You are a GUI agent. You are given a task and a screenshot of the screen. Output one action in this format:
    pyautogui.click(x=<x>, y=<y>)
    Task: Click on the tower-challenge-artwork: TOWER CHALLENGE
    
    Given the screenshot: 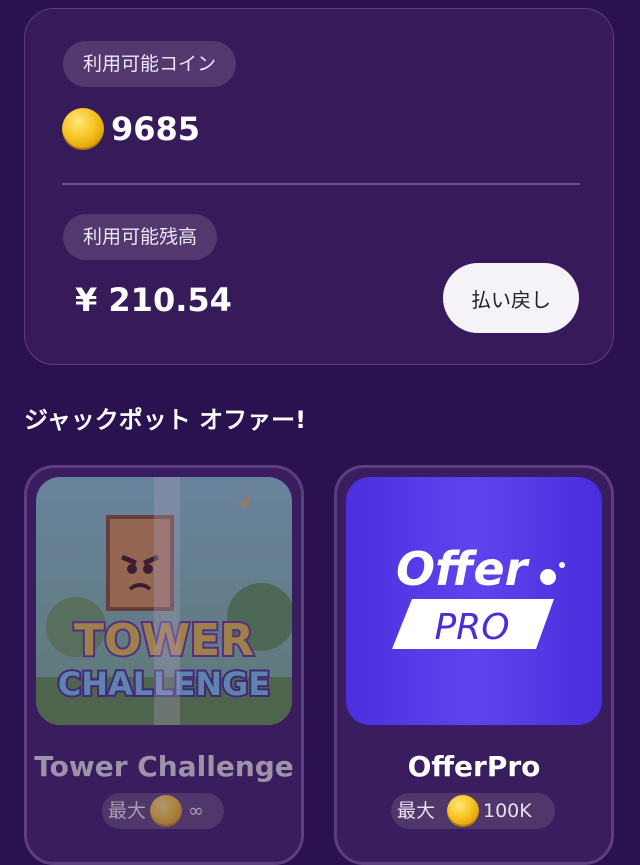 What is the action you would take?
    pyautogui.click(x=164, y=601)
    